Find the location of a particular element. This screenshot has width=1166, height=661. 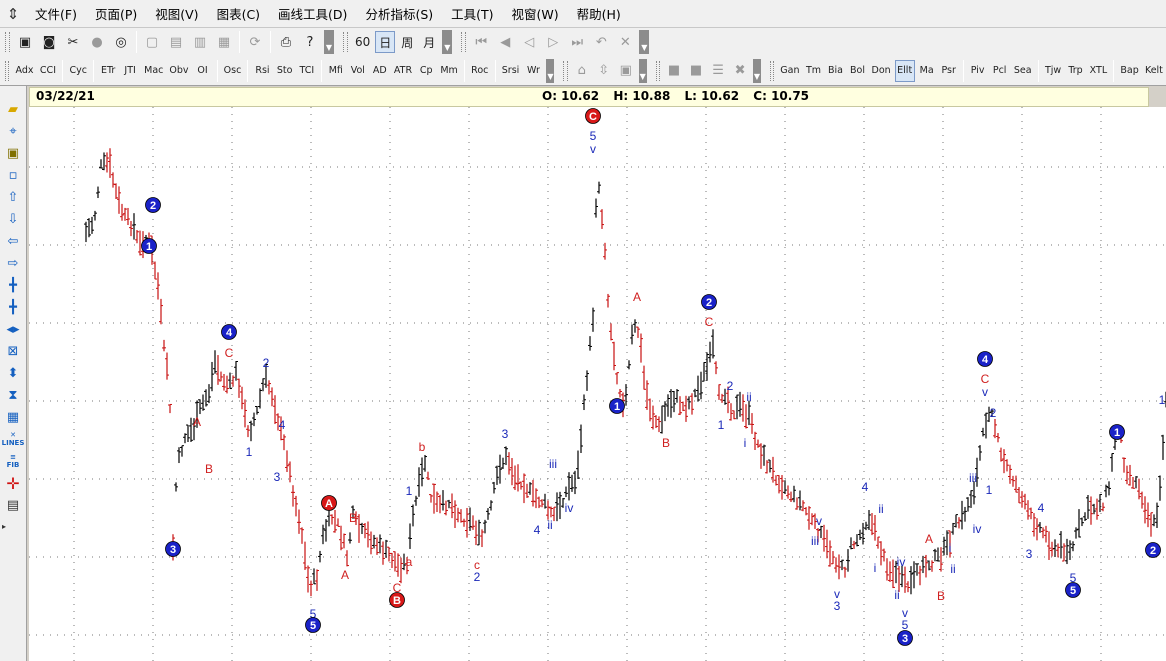

indicator-obv: Obv is located at coordinates (178, 71).